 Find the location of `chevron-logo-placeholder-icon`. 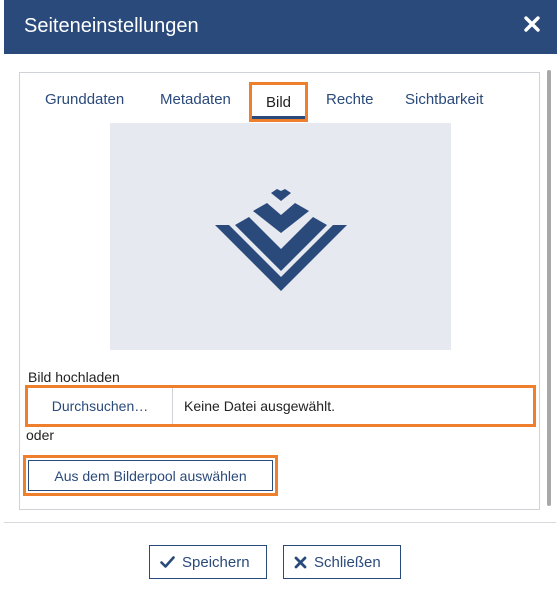

chevron-logo-placeholder-icon is located at coordinates (280, 239).